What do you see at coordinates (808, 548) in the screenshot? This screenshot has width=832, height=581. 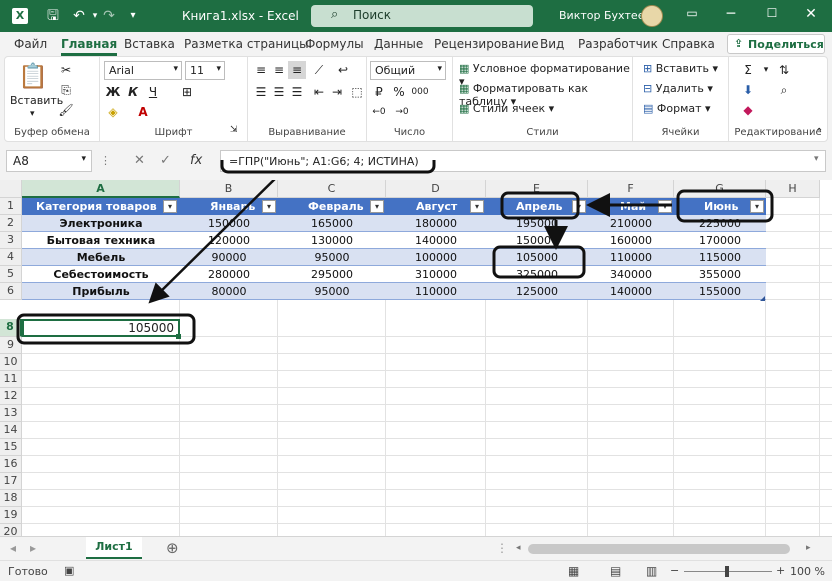 I see `hscroll-right-icon: ▸` at bounding box center [808, 548].